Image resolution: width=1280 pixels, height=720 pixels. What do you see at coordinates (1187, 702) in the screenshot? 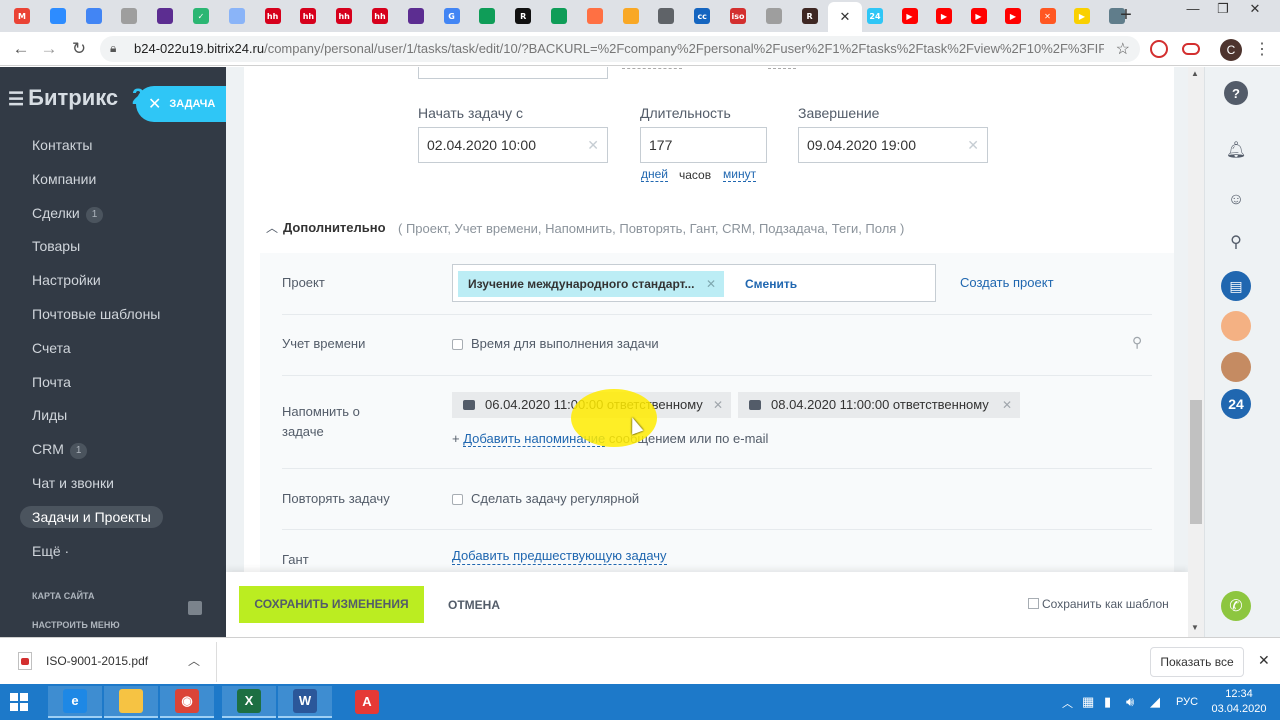
I see `language-indicator: РУС` at bounding box center [1187, 702].